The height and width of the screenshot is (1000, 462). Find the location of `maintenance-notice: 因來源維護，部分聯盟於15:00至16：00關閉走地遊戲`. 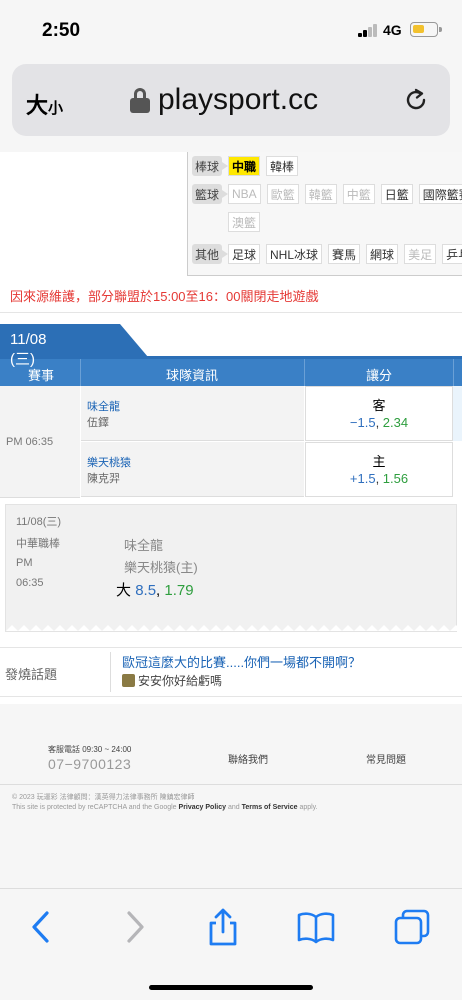

maintenance-notice: 因來源維護，部分聯盟於15:00至16：00關閉走地遊戲 is located at coordinates (164, 296).